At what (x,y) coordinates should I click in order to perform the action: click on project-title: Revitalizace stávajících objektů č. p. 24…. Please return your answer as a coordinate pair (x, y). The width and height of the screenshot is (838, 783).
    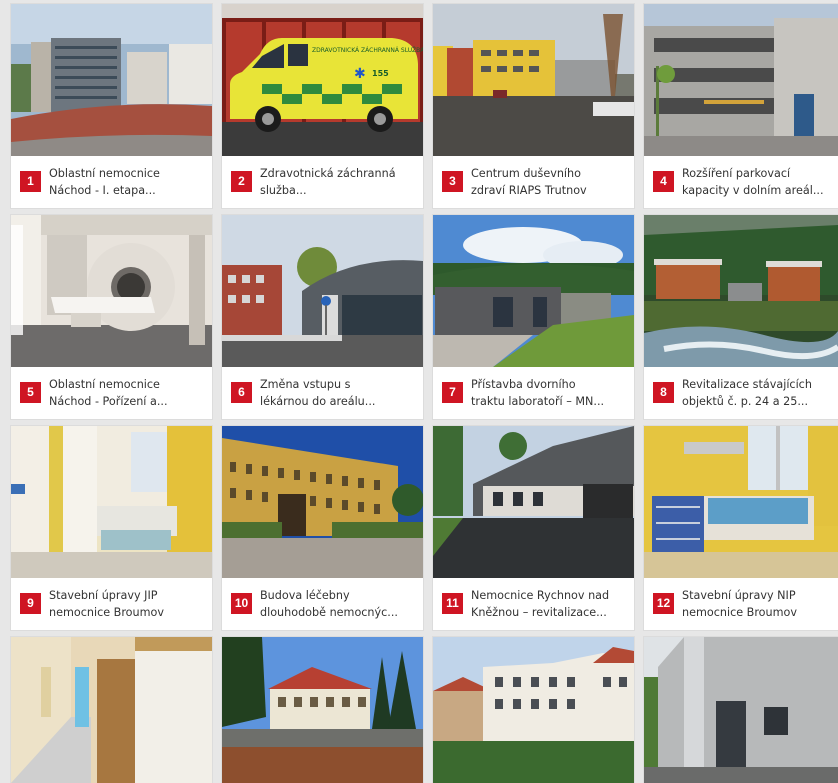
    Looking at the image, I should click on (756, 393).